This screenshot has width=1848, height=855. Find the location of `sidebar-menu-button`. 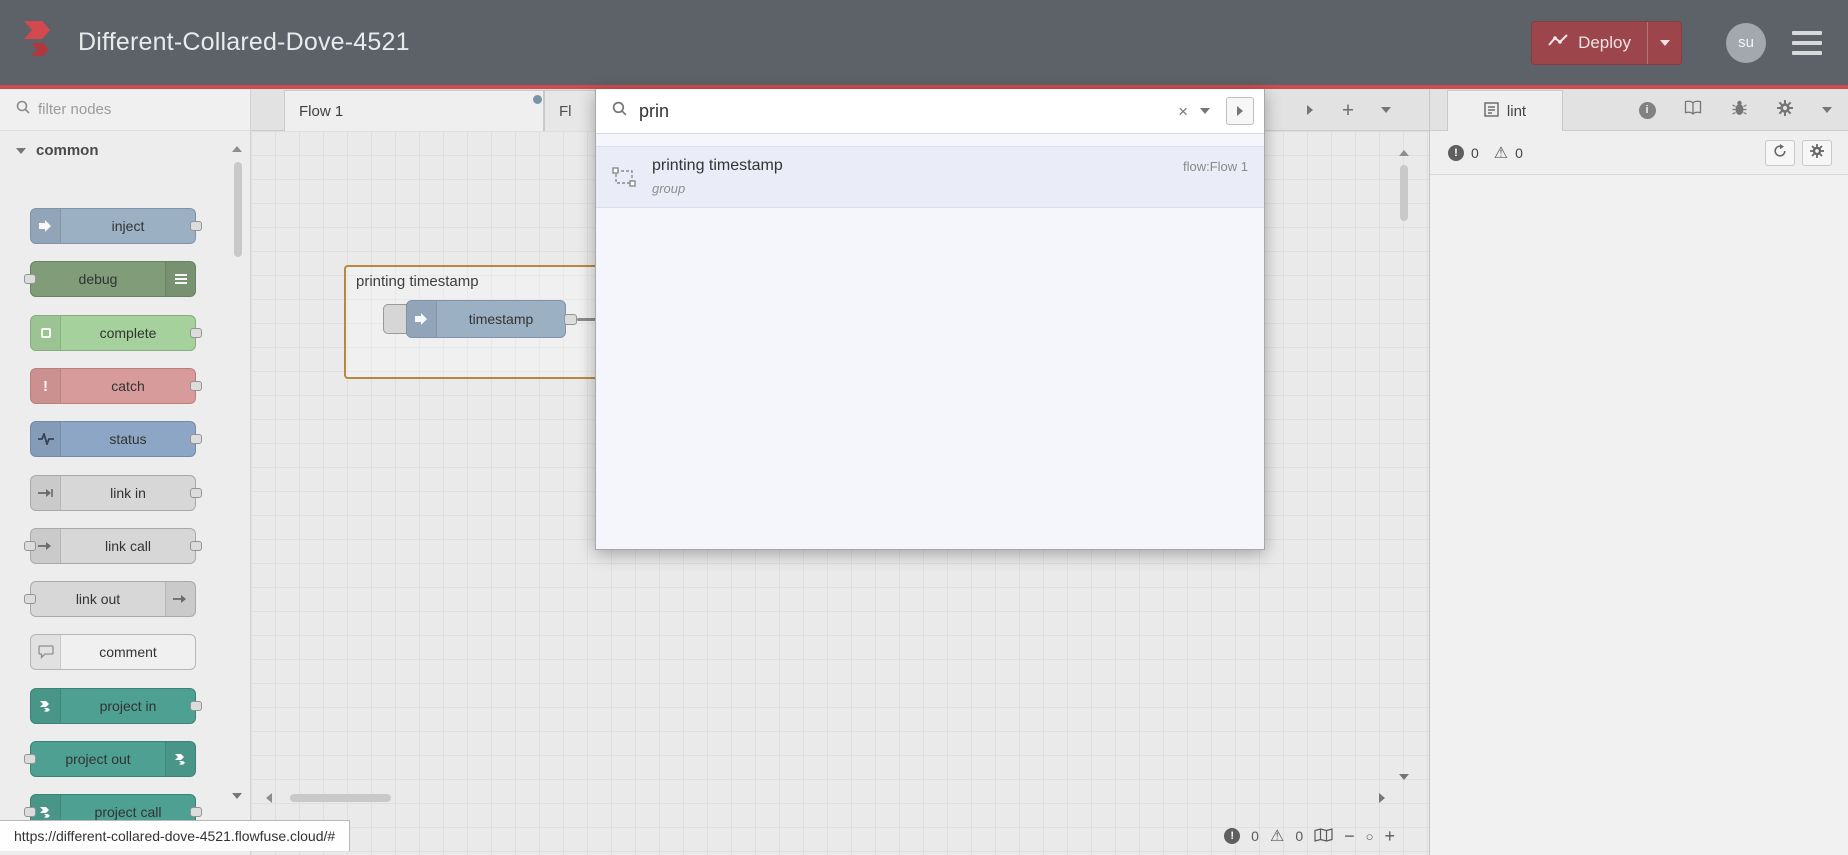

sidebar-menu-button is located at coordinates (1827, 110).